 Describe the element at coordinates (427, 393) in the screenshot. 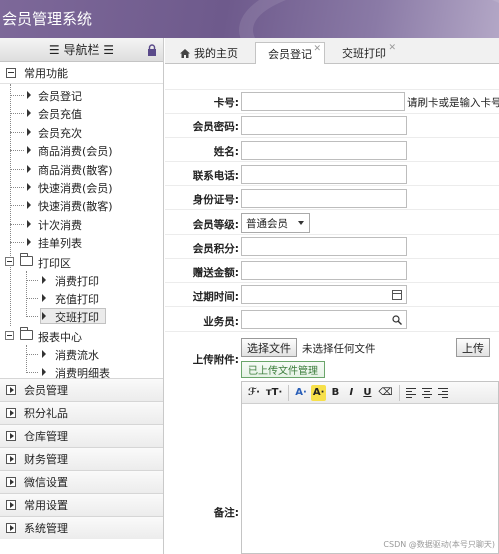

I see `align-center-icon` at that location.